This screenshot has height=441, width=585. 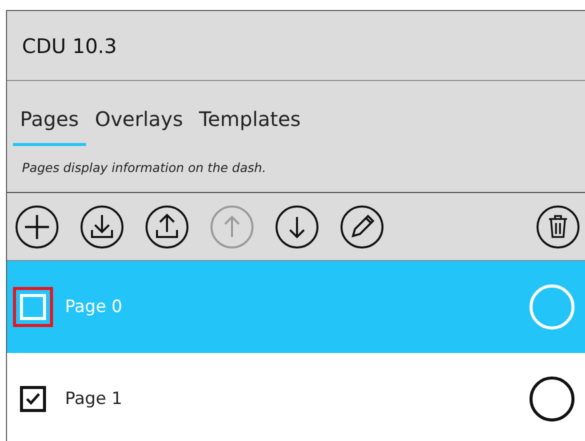 What do you see at coordinates (49, 126) in the screenshot?
I see `tab: Pages` at bounding box center [49, 126].